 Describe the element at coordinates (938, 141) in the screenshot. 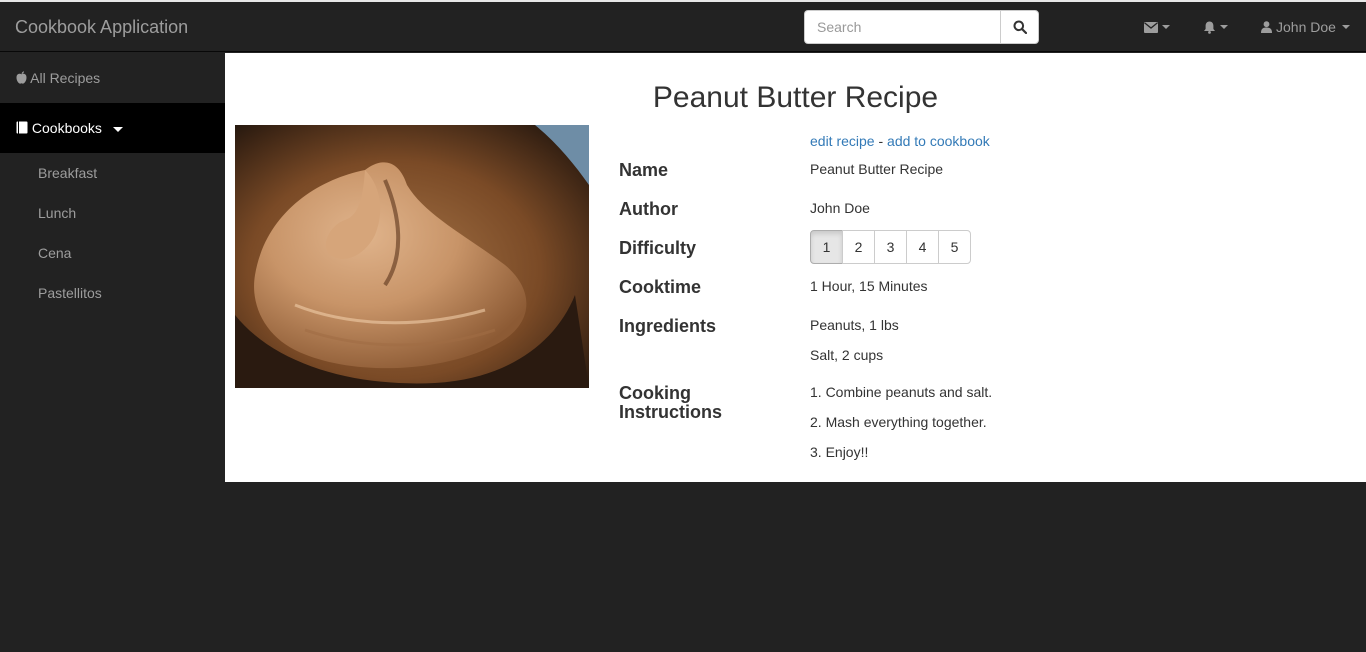

I see `add-to-cookbook-link: add to cookbook` at that location.